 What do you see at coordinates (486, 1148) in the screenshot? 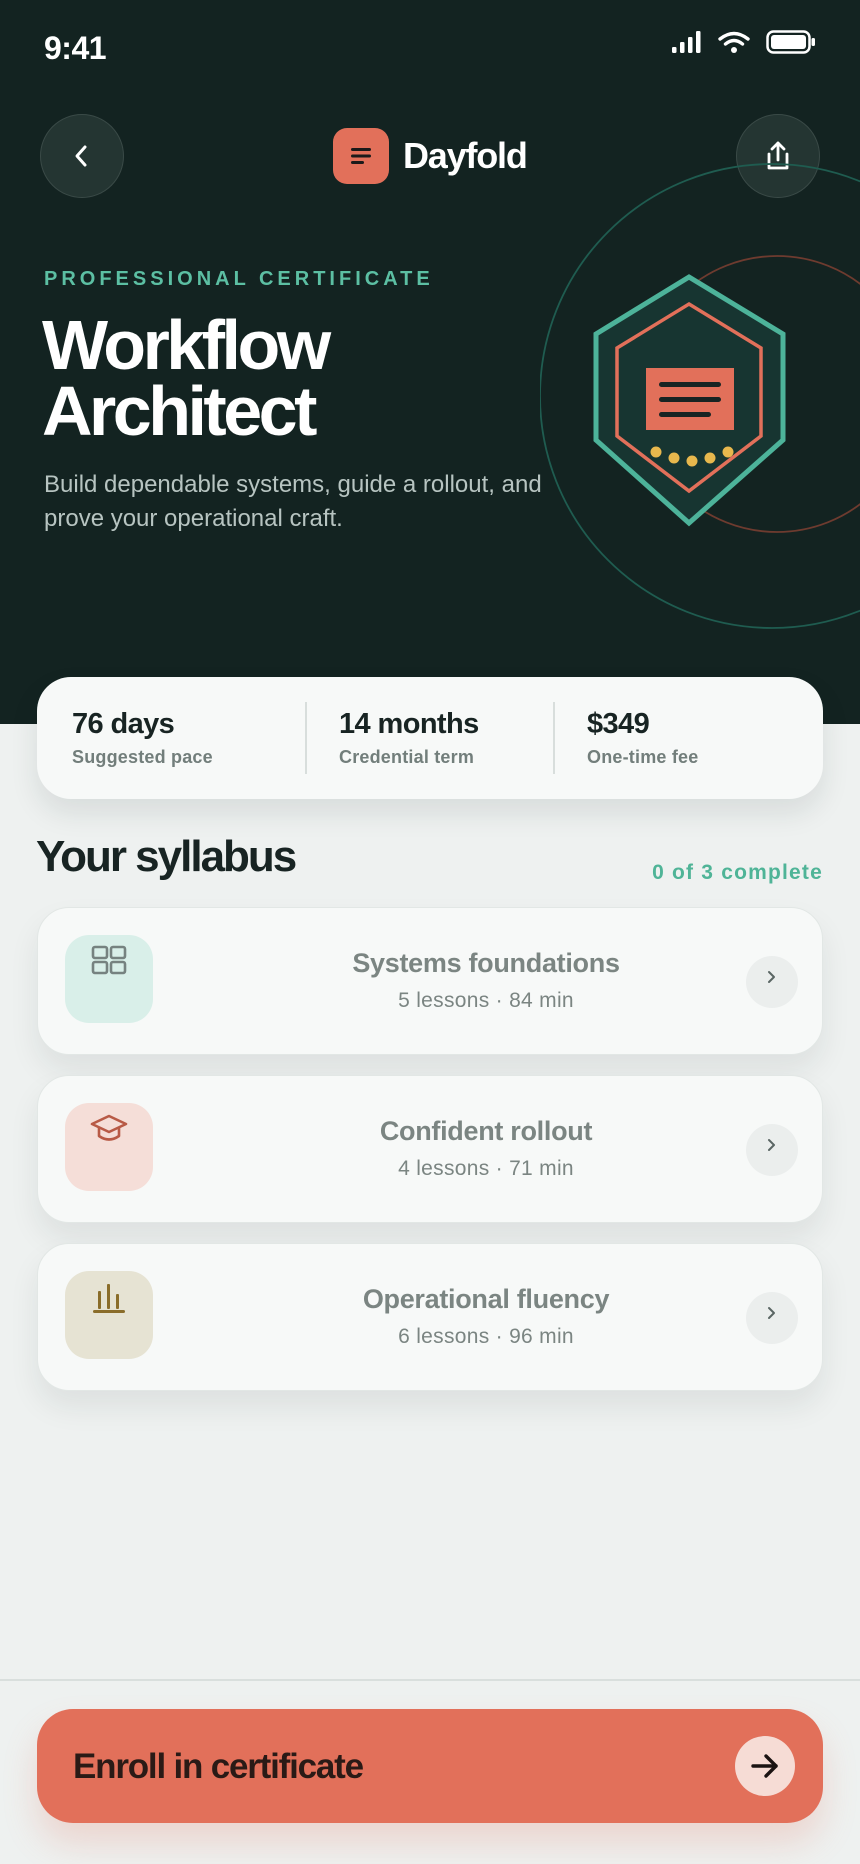
I see `module-text: Confident rollout 4 lessons · 71 min` at bounding box center [486, 1148].